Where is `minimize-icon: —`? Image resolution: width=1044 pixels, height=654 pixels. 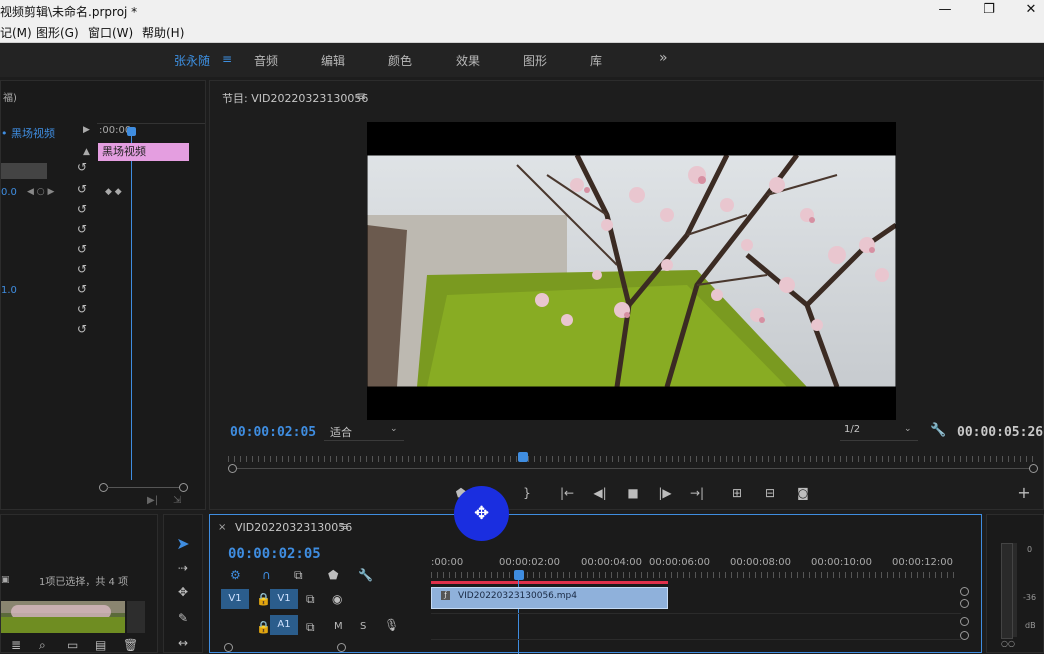
minimize-icon: — is located at coordinates (945, 11).